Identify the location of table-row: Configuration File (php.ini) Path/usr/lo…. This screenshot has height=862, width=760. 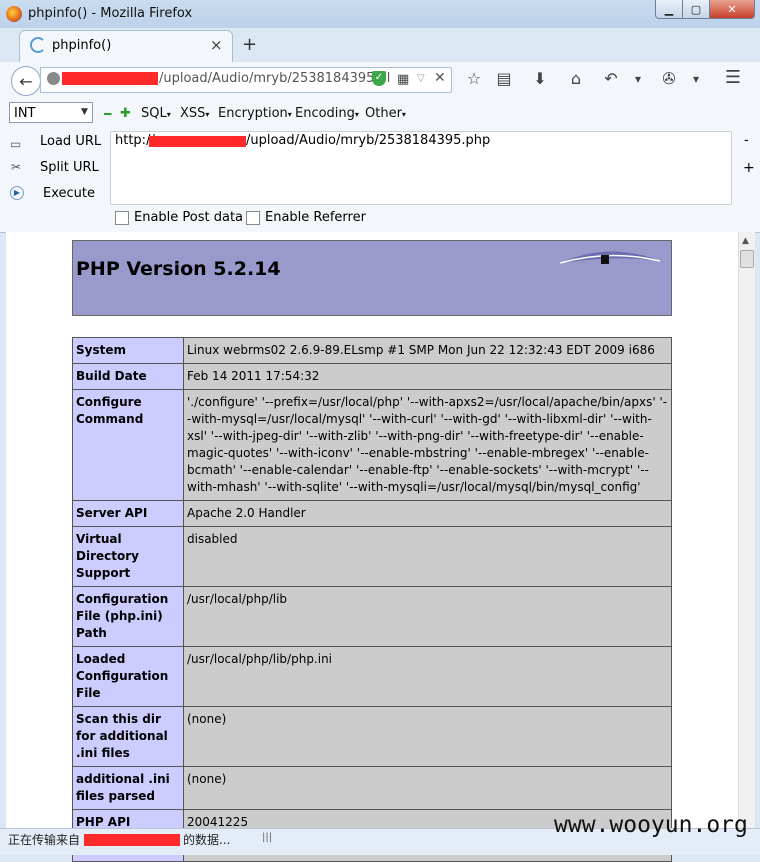
(372, 616).